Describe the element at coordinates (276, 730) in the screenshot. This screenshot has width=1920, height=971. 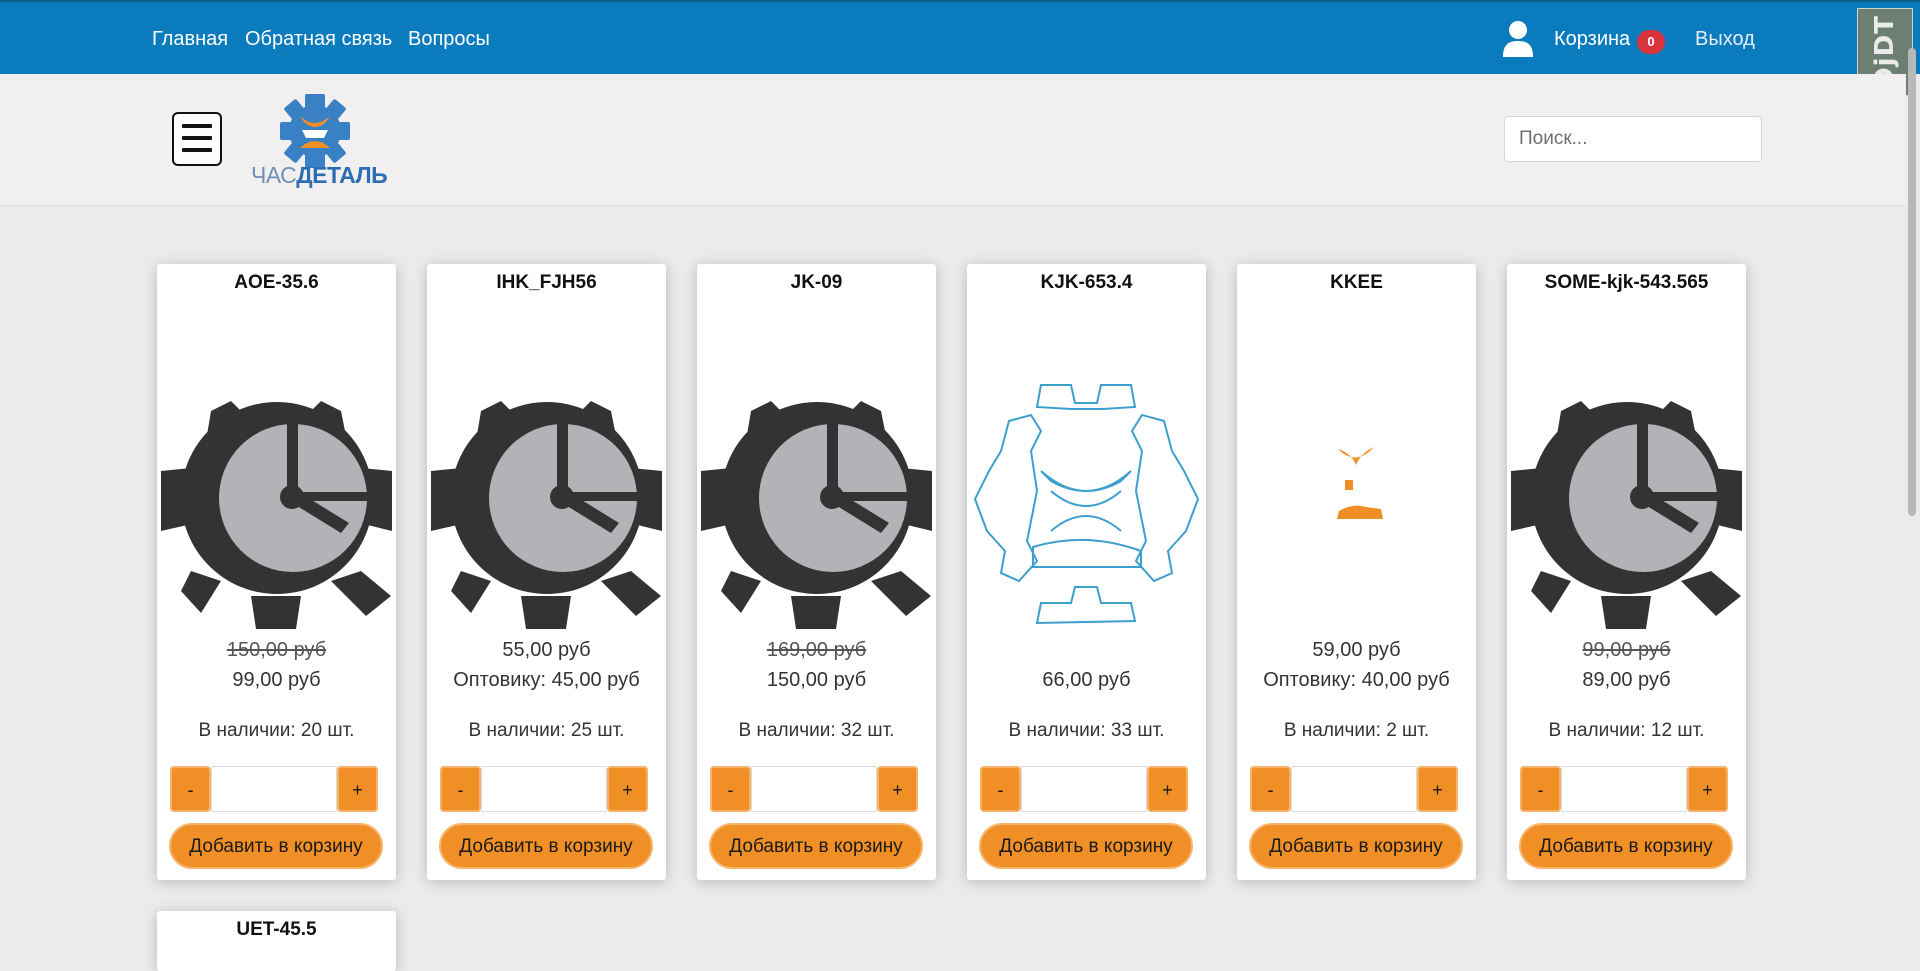
I see `stock-status: В наличии: 20 шт.` at that location.